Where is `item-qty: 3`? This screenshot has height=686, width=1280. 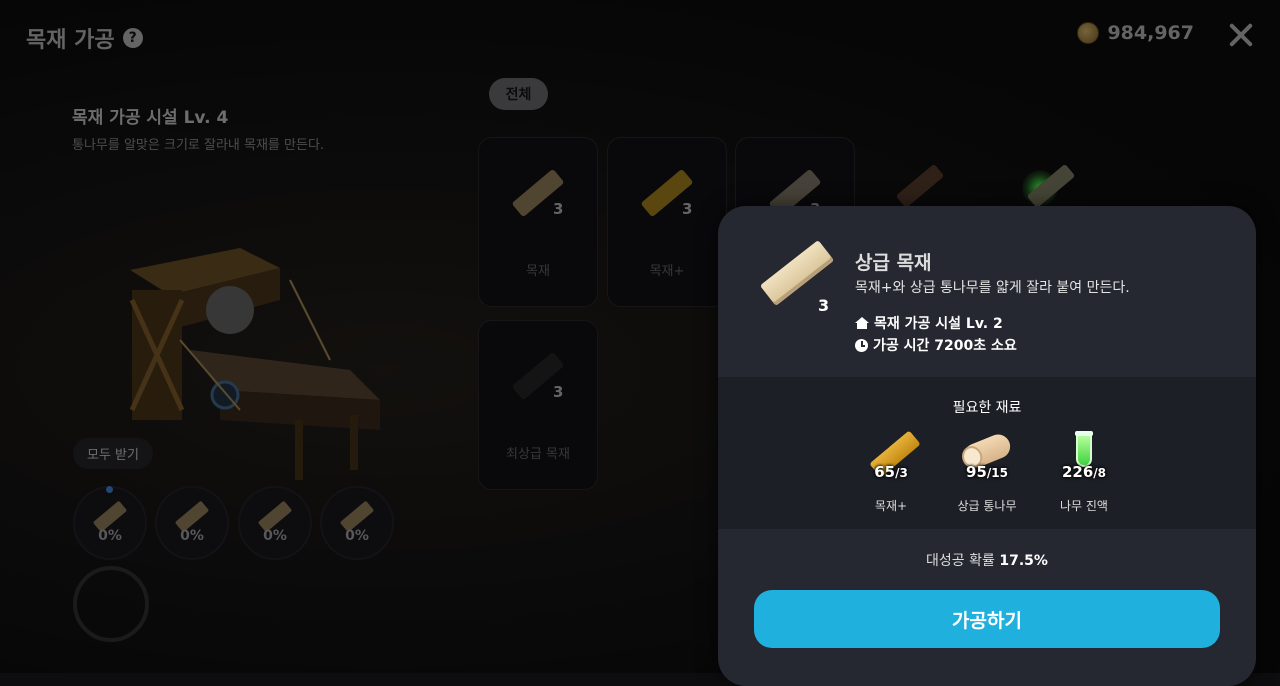 item-qty: 3 is located at coordinates (824, 305).